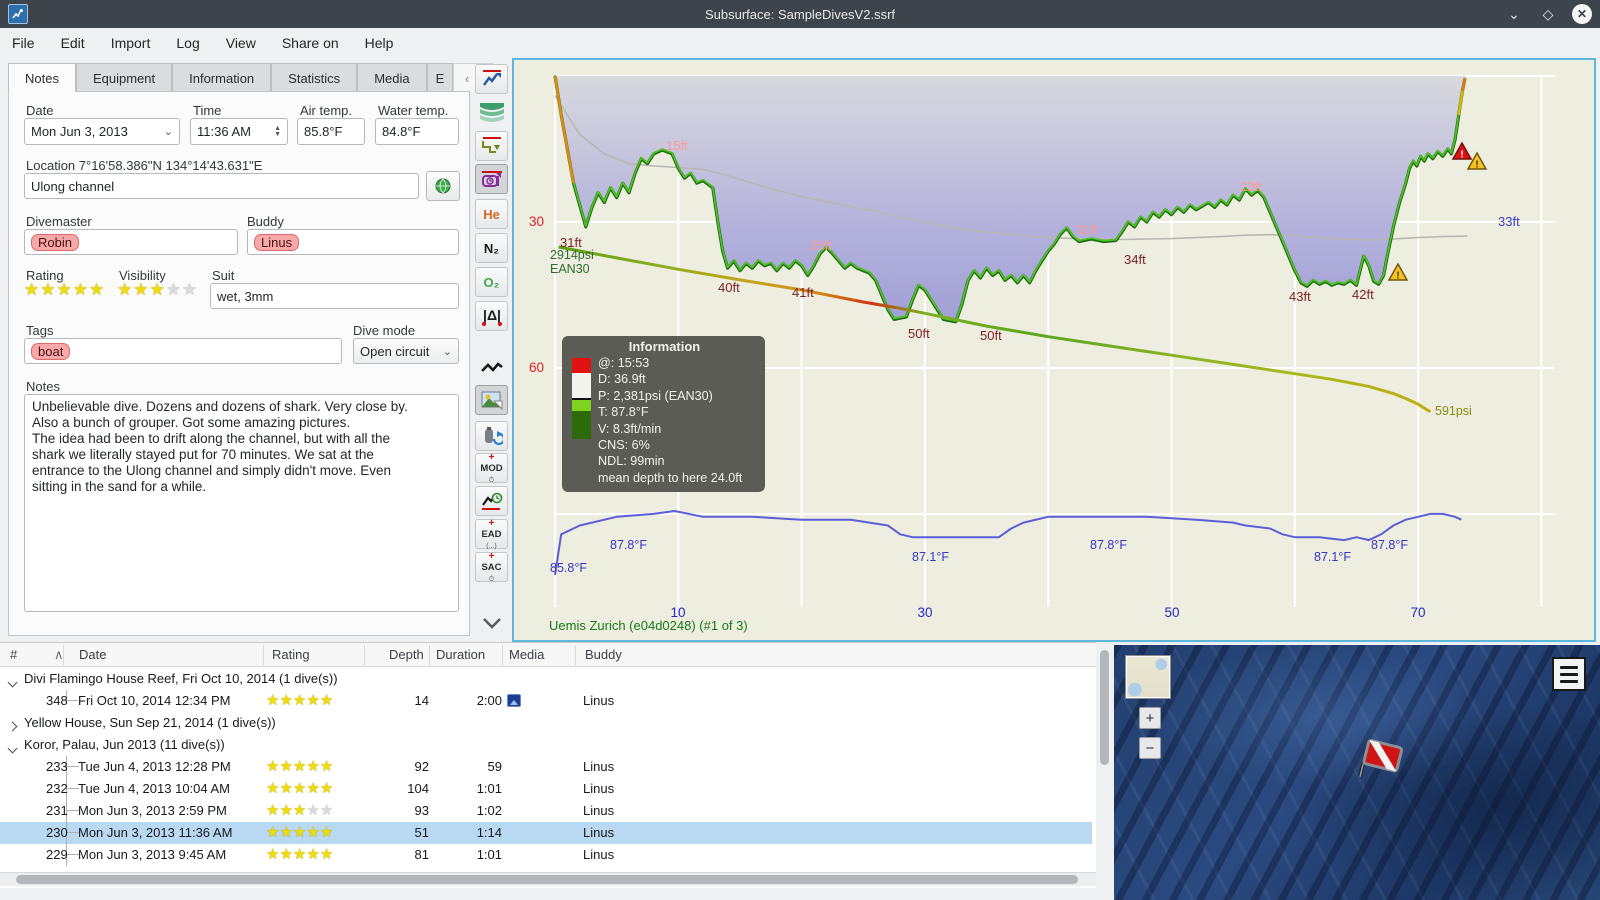 Image resolution: width=1600 pixels, height=900 pixels. I want to click on col-duration: Duration, so click(460, 654).